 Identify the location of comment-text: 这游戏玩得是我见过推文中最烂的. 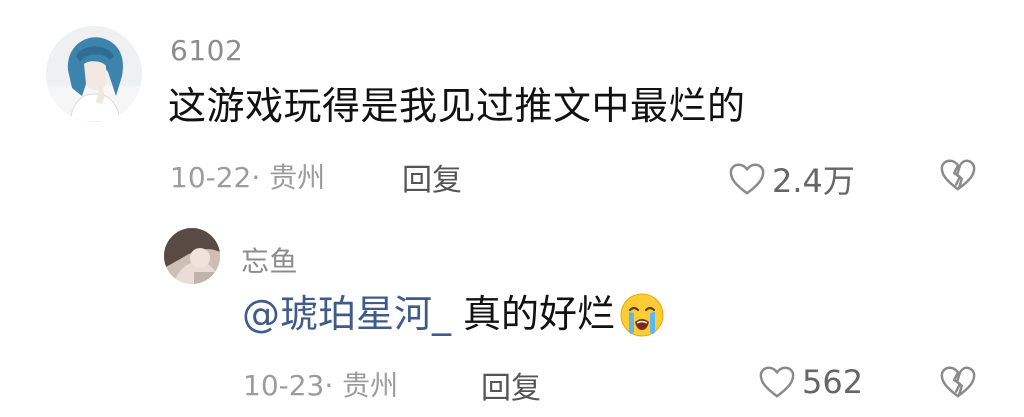
(457, 106).